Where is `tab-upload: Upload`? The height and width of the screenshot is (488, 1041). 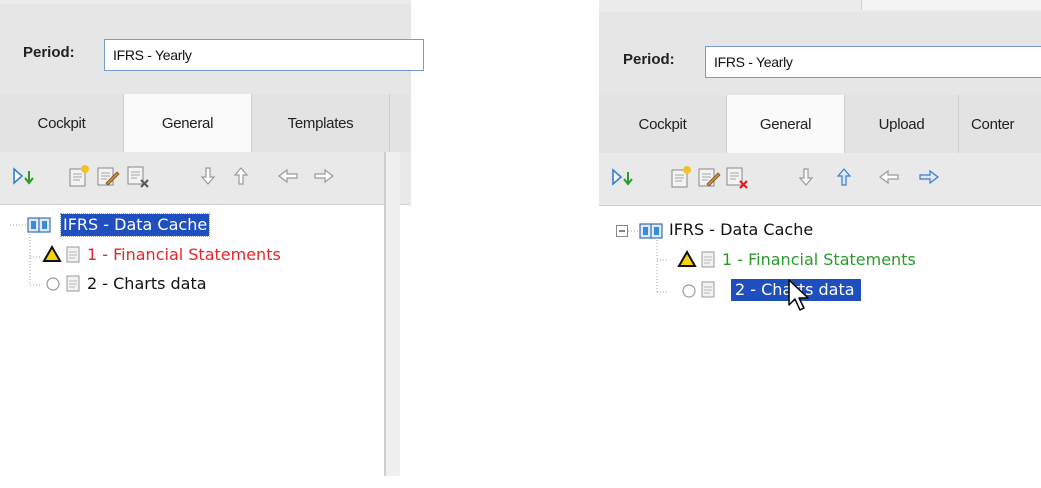 tab-upload: Upload is located at coordinates (902, 124).